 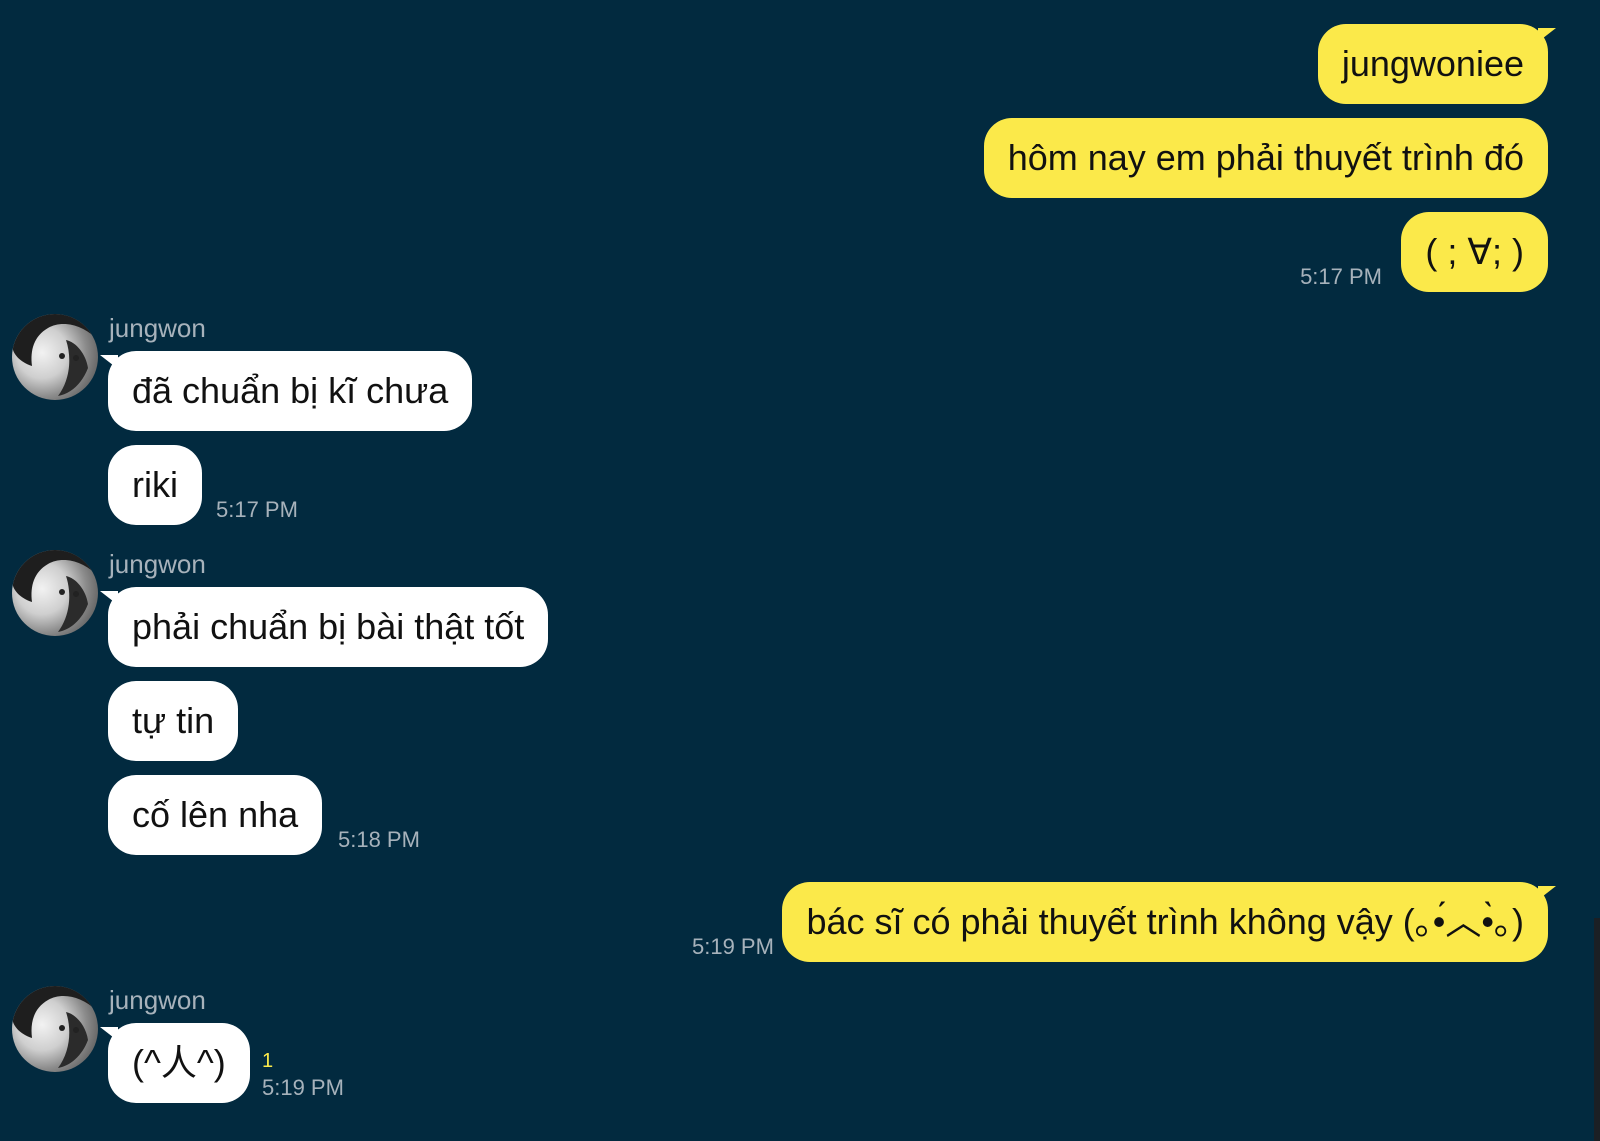 I want to click on unread-count-badge: 1, so click(x=268, y=1061).